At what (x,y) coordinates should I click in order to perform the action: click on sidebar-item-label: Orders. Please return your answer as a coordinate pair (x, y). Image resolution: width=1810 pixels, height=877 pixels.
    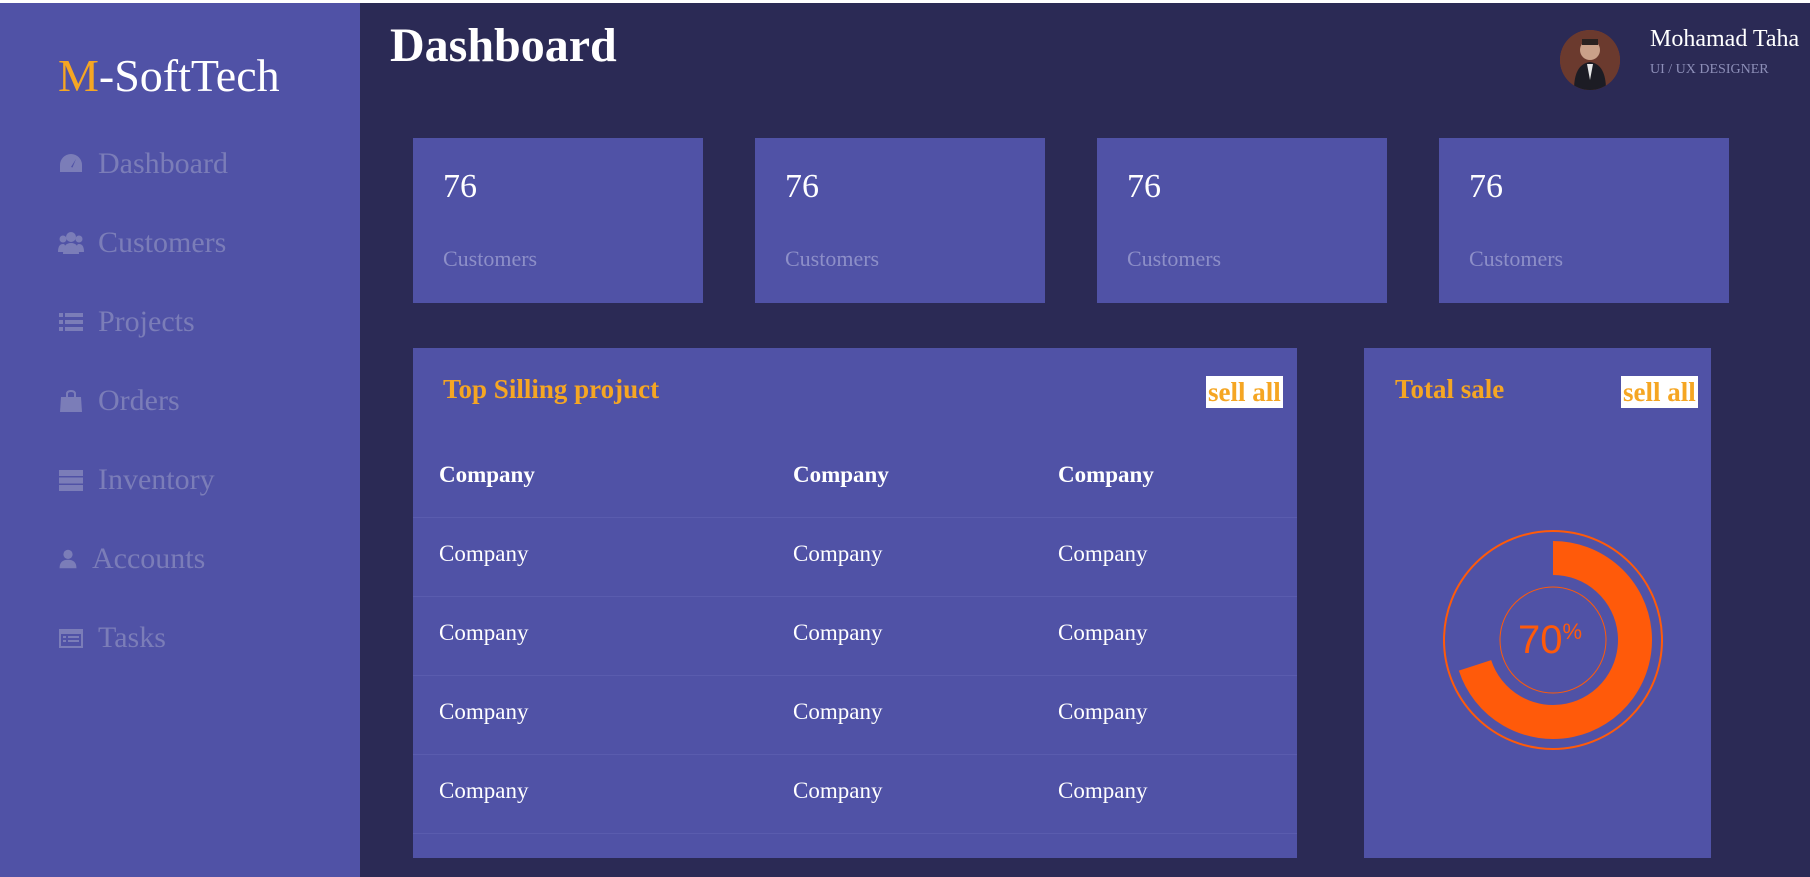
    Looking at the image, I should click on (139, 400).